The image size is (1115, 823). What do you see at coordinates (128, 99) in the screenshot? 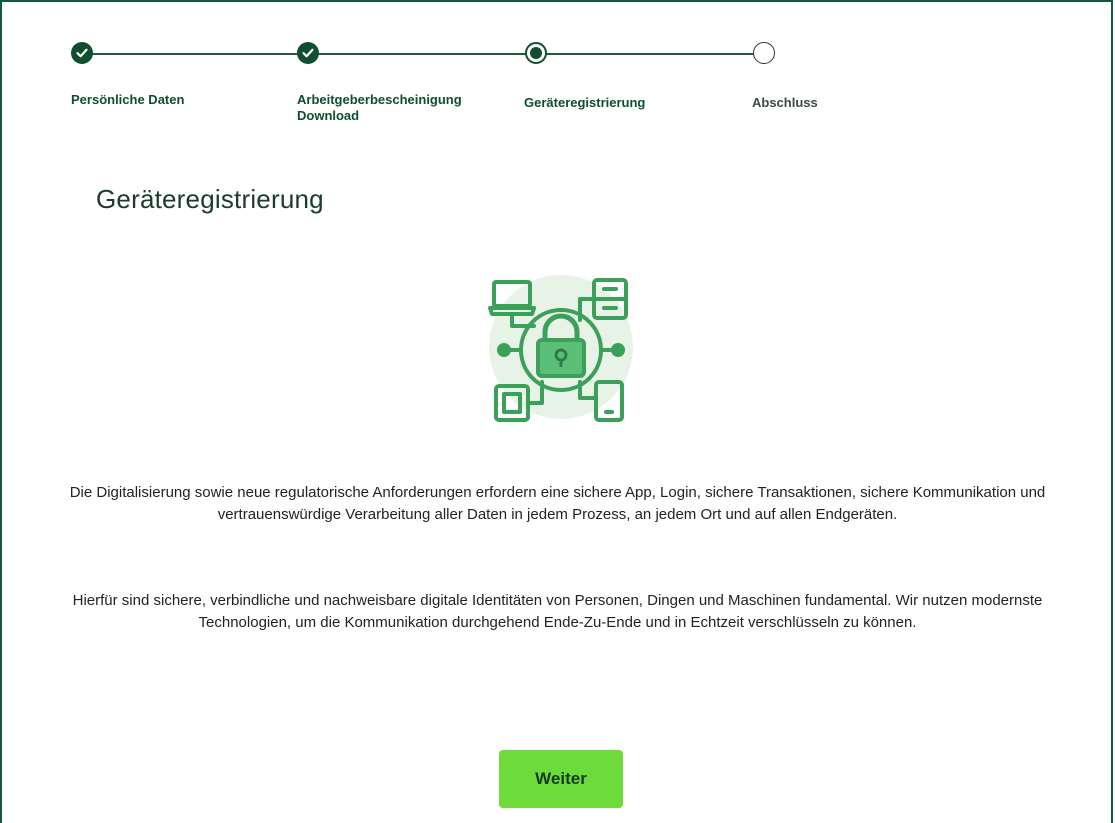
I see `step-1-label: Persönliche Daten` at bounding box center [128, 99].